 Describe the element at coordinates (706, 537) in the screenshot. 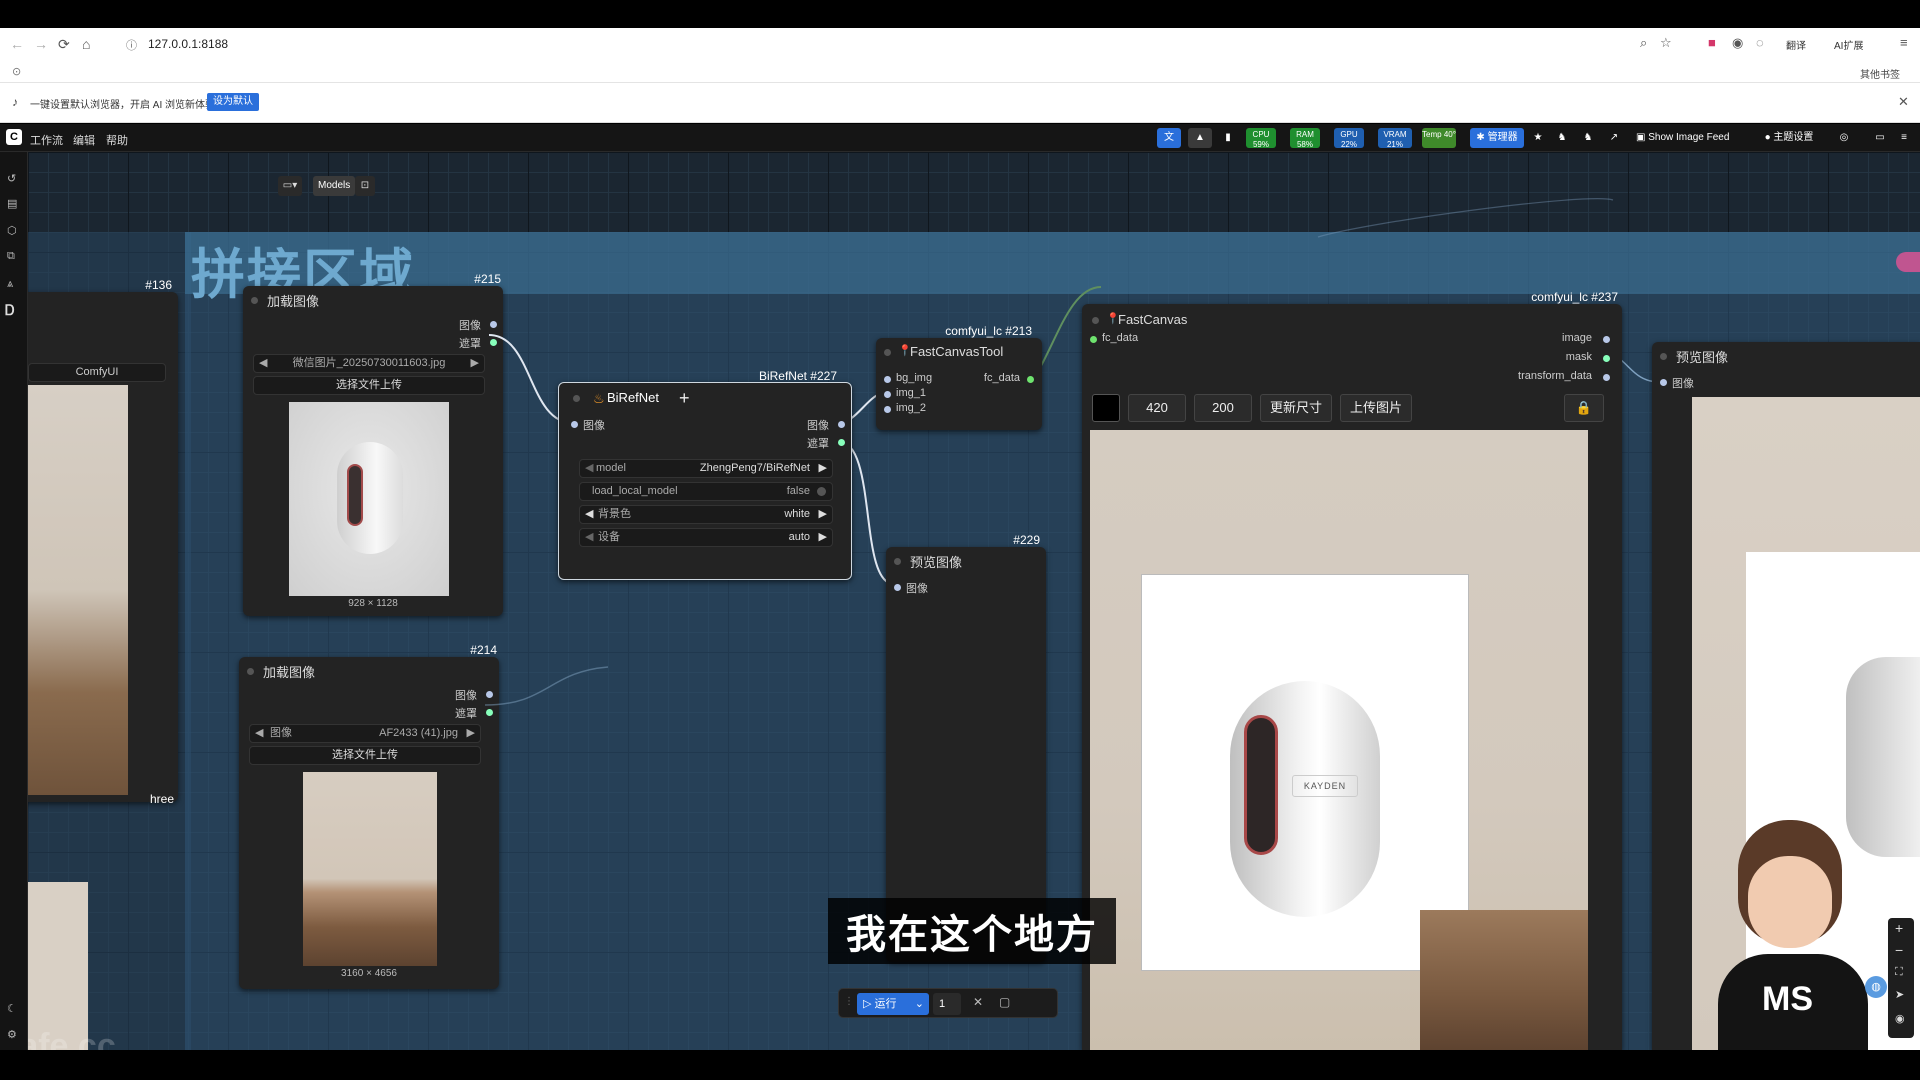

I see `node-227-device-widget: ◀ 设备 auto ▶` at that location.